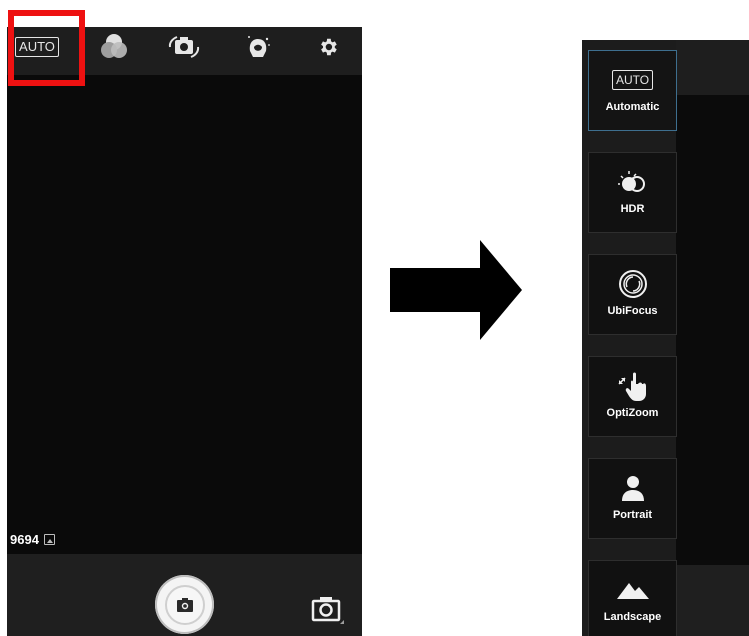 The width and height of the screenshot is (749, 636). I want to click on camera-switch-button, so click(328, 609).